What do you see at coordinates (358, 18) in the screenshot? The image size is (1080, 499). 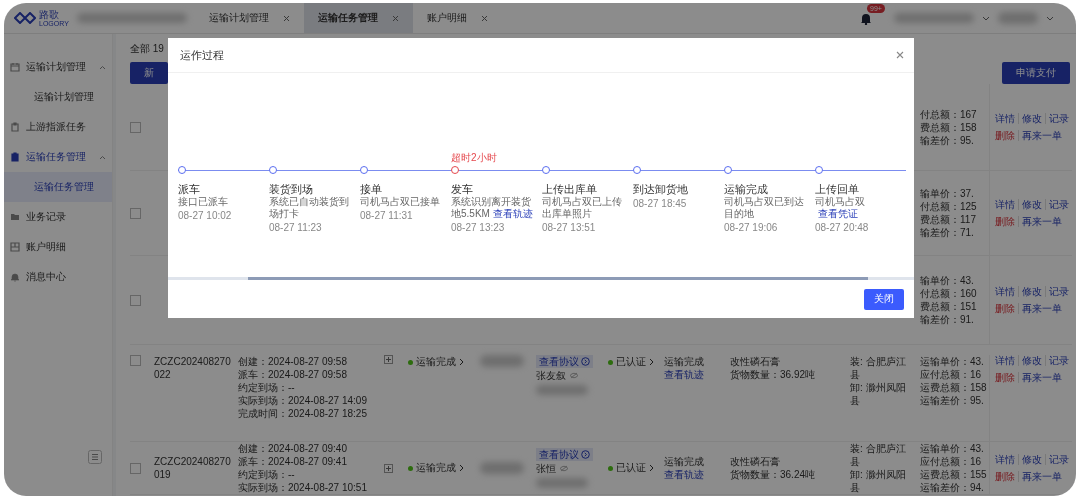 I see `tab: 运输任务管理` at bounding box center [358, 18].